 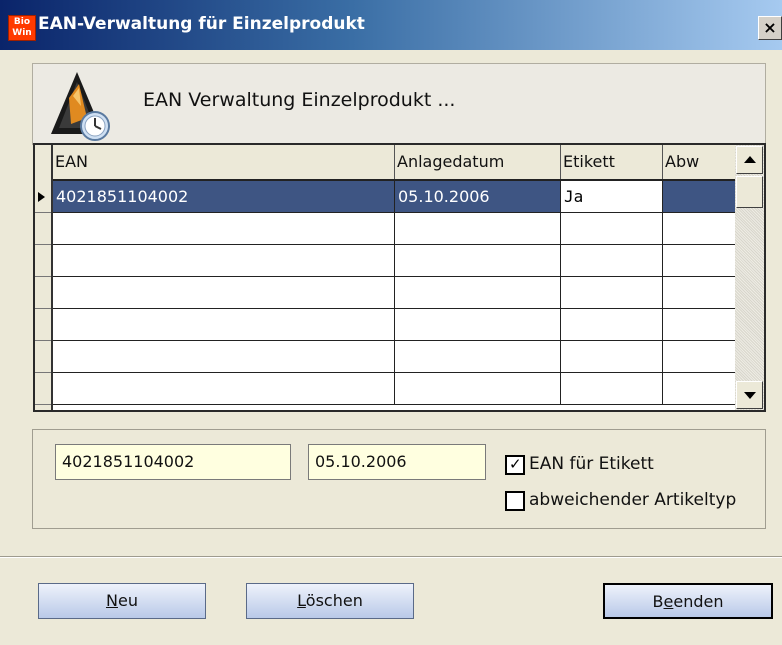 What do you see at coordinates (591, 464) in the screenshot?
I see `ean-fuer-etikett-label: EAN für Etikett` at bounding box center [591, 464].